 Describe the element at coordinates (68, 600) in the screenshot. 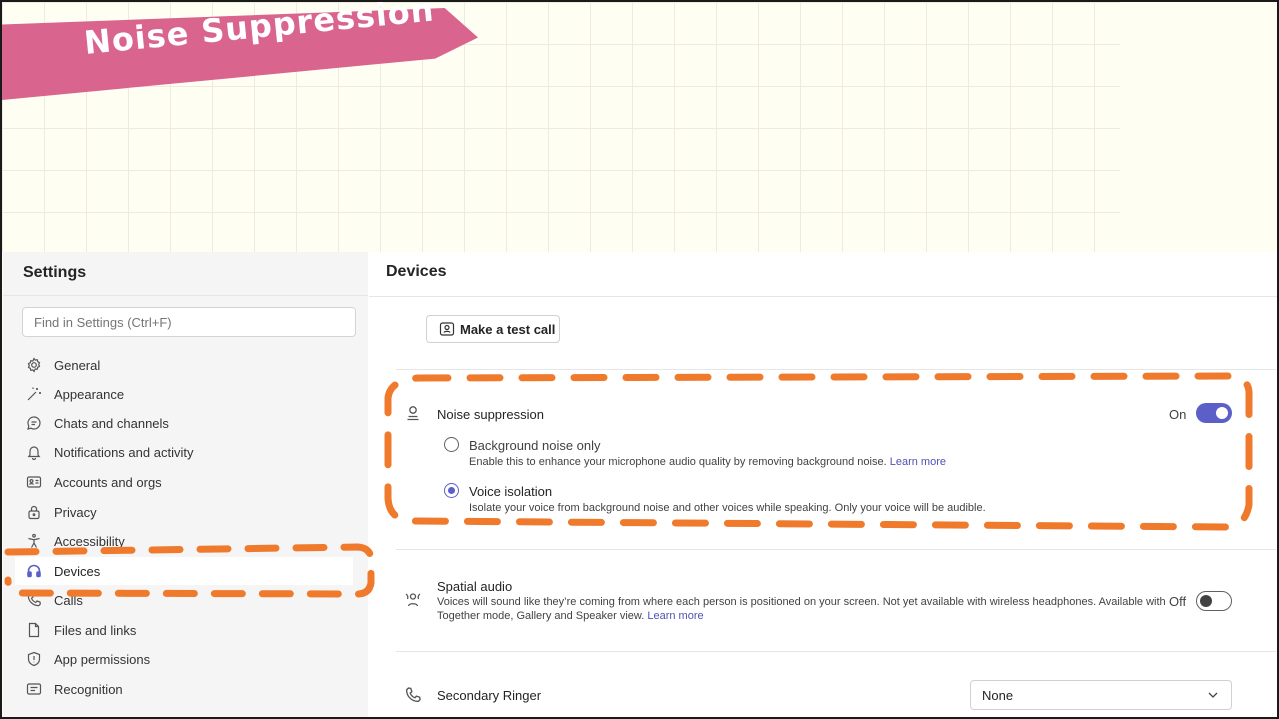

I see `sidebar-item-label: Calls` at that location.